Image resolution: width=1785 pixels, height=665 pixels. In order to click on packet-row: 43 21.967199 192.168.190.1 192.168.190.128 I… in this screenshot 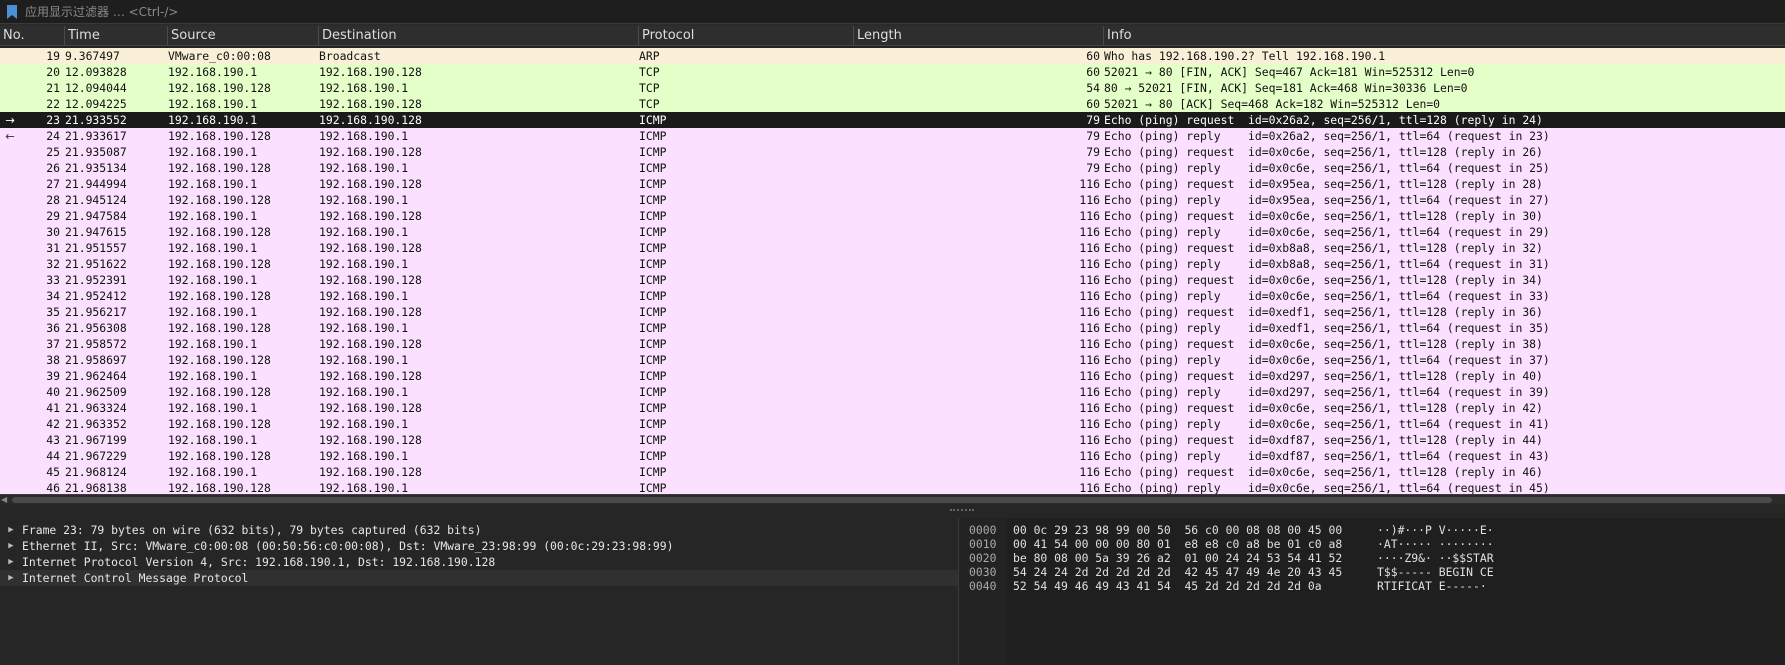, I will do `click(892, 440)`.